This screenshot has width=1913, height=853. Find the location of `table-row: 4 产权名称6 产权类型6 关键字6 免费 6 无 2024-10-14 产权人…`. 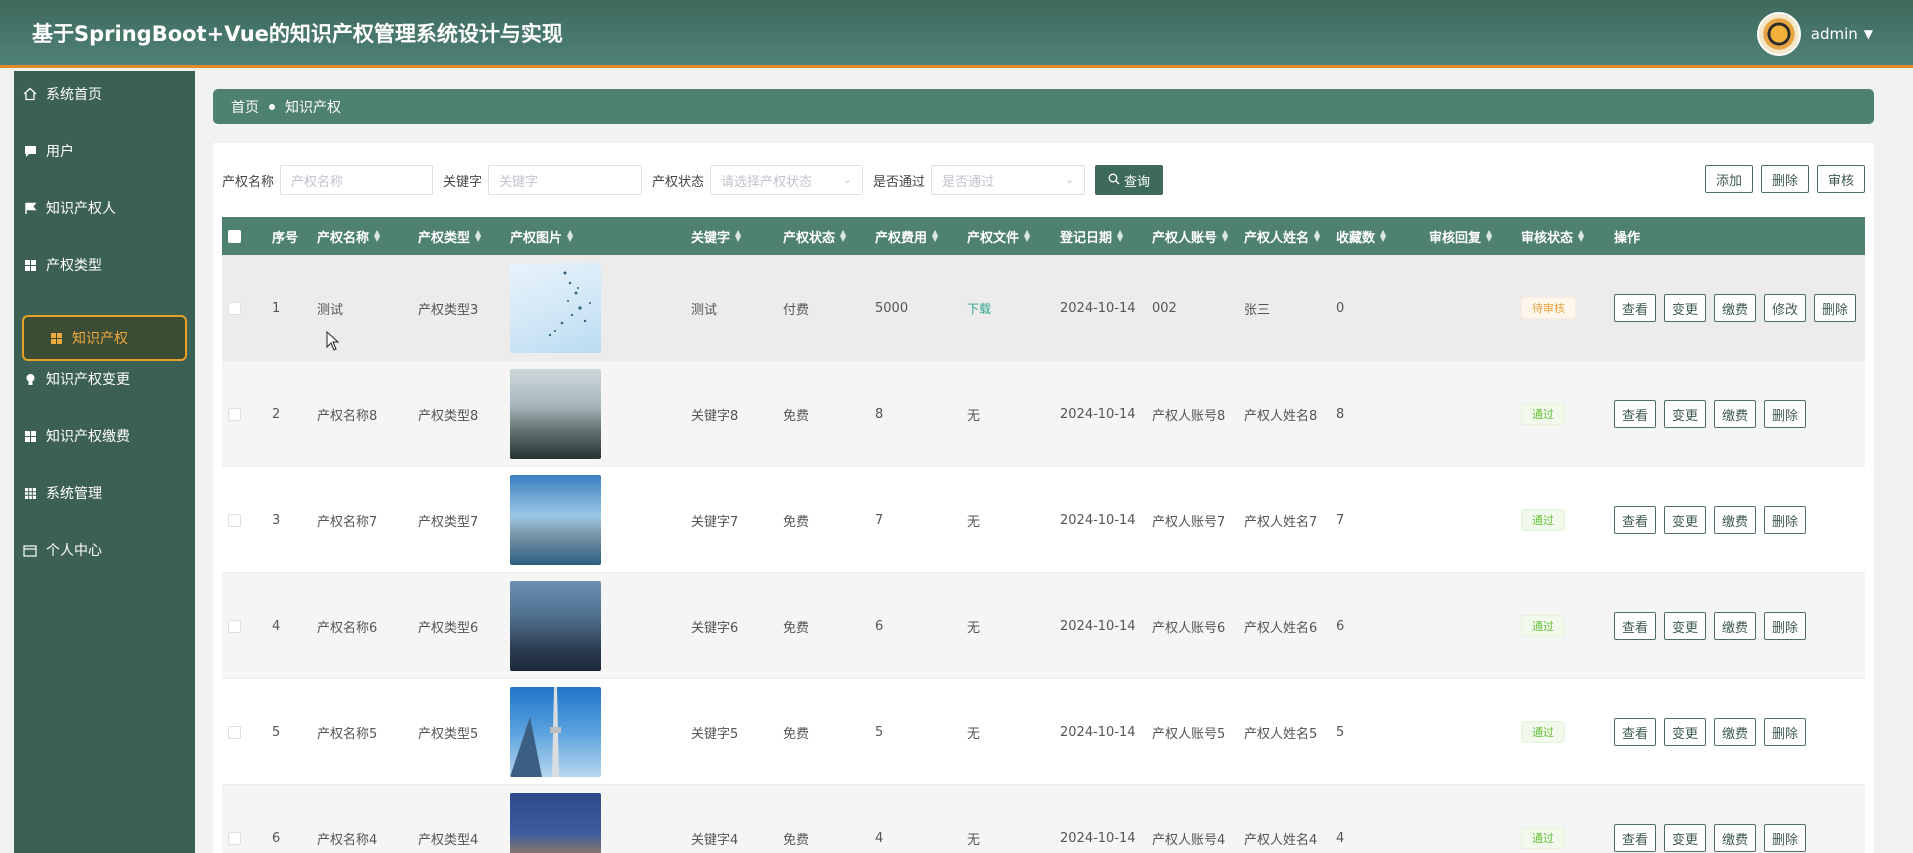

table-row: 4 产权名称6 产权类型6 关键字6 免费 6 无 2024-10-14 产权人… is located at coordinates (1043, 626).